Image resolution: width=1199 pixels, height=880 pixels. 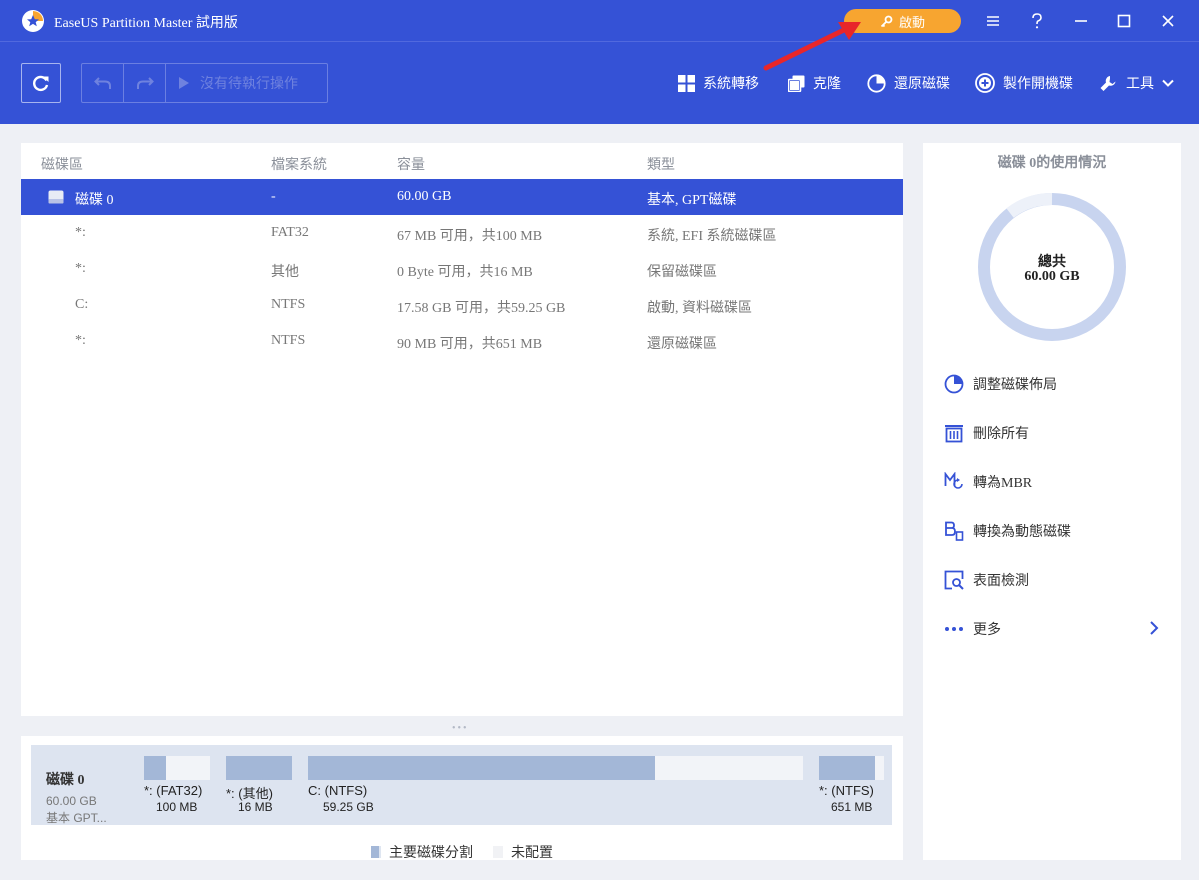 I want to click on partition-label: *: (FAT32), so click(x=173, y=790).